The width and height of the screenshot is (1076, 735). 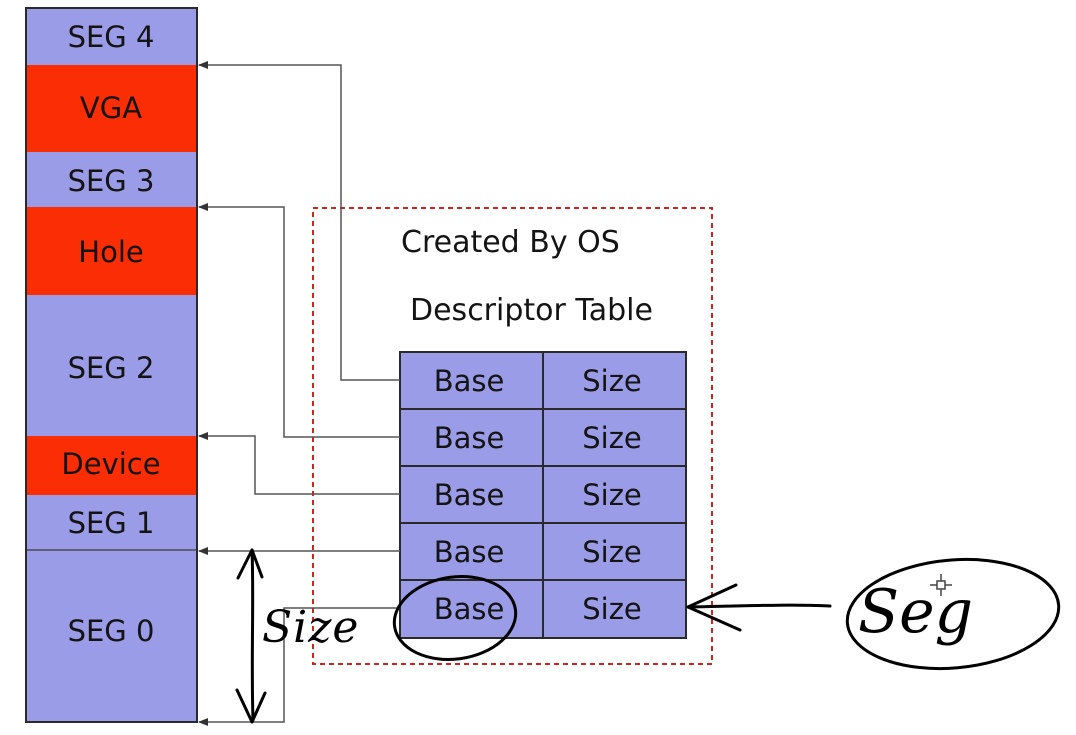 What do you see at coordinates (111, 108) in the screenshot?
I see `label-vga: VGA` at bounding box center [111, 108].